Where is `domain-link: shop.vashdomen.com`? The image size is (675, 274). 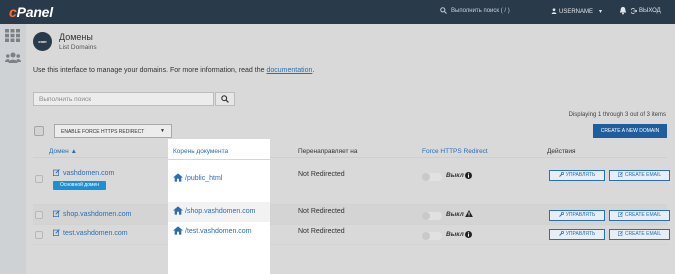 domain-link: shop.vashdomen.com is located at coordinates (92, 214).